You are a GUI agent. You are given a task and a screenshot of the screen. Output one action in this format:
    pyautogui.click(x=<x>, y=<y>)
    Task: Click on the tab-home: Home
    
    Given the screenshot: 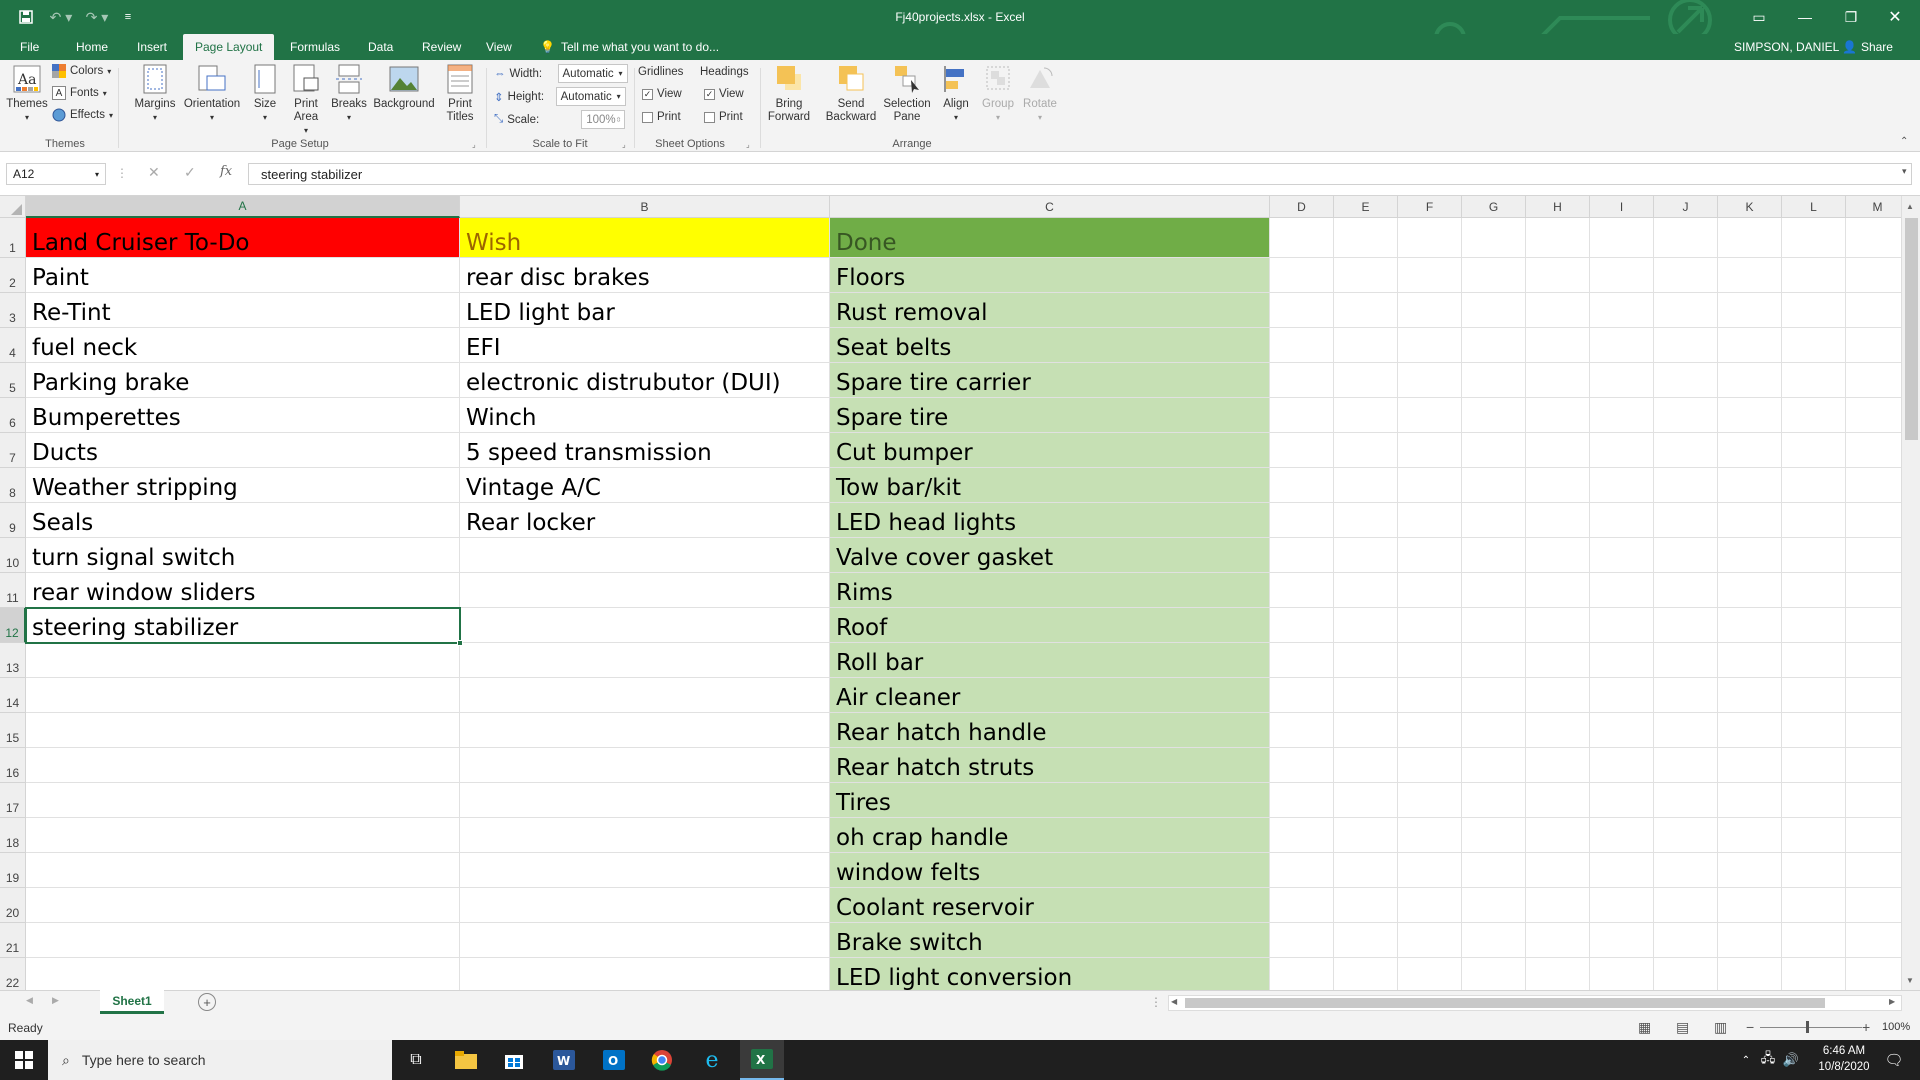 What is the action you would take?
    pyautogui.click(x=92, y=47)
    